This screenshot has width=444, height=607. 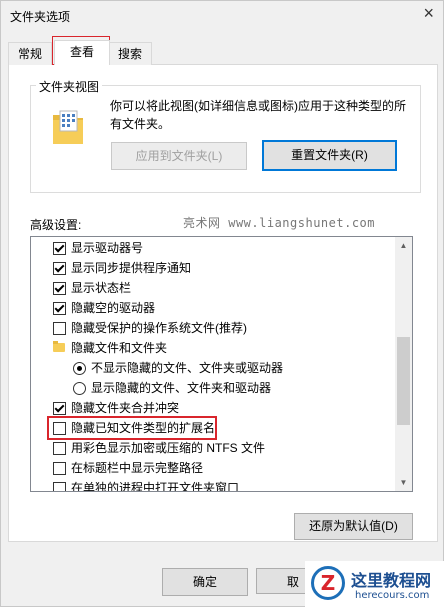 What do you see at coordinates (353, 526) in the screenshot?
I see `restore-defaults-button: 还原为默认值(D)` at bounding box center [353, 526].